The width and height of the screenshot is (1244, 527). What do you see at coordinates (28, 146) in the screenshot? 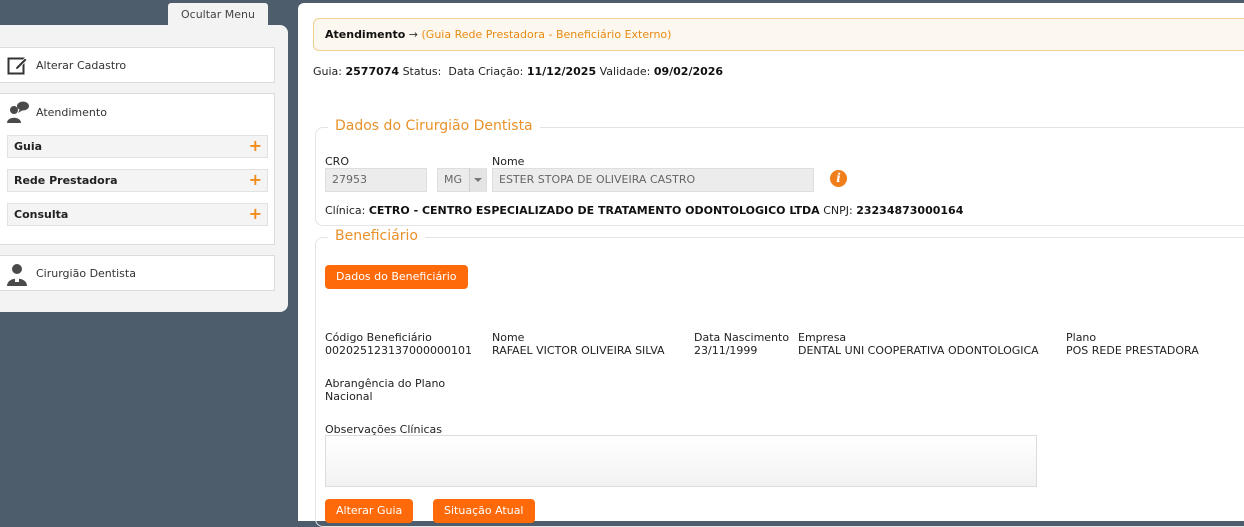
I see `submenu-guia-label: Guia` at bounding box center [28, 146].